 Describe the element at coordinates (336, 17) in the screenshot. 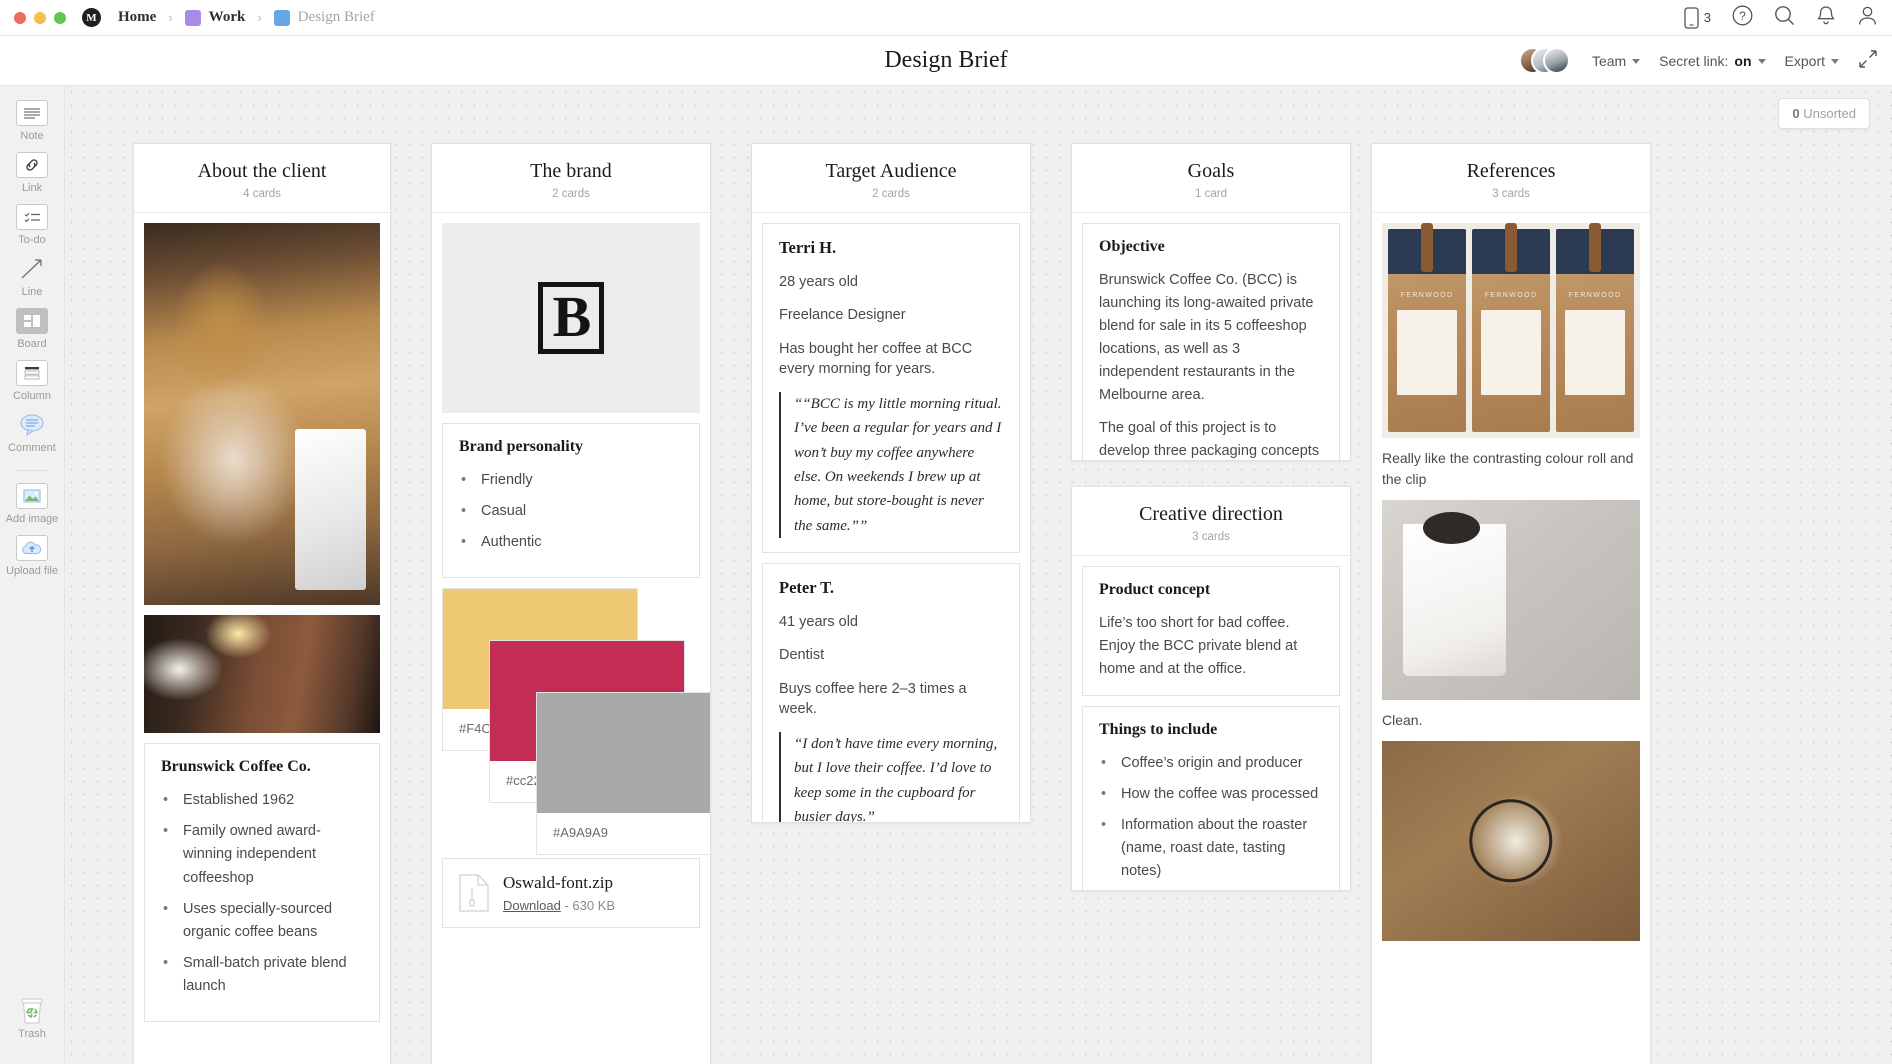

I see `breadcrumb-item-design-brief: Design Brief` at that location.